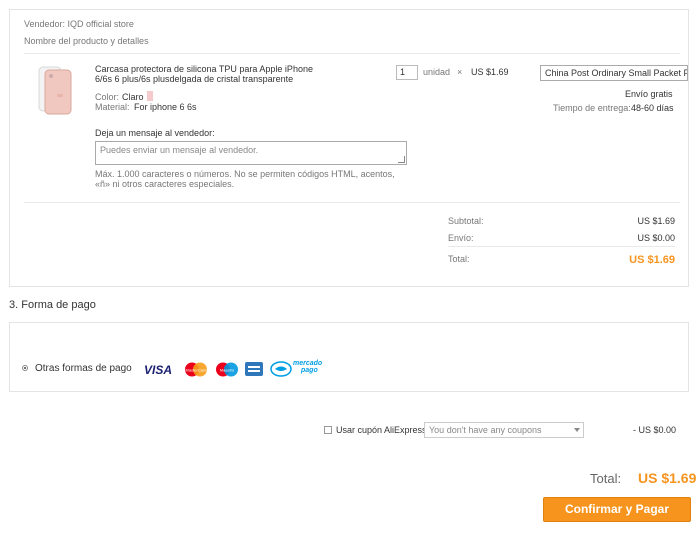 The height and width of the screenshot is (535, 700). What do you see at coordinates (561, 246) in the screenshot?
I see `total-divider` at bounding box center [561, 246].